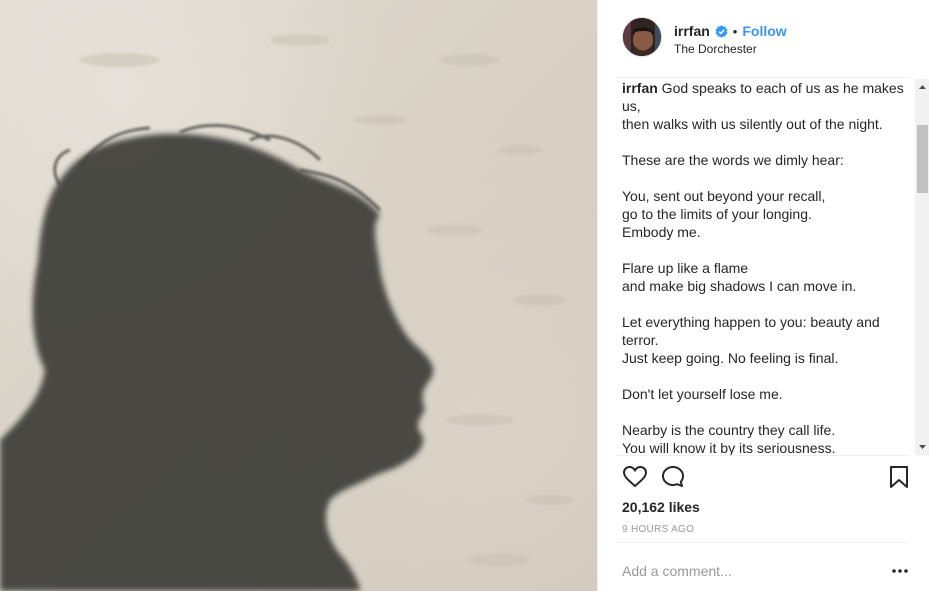  Describe the element at coordinates (747, 571) in the screenshot. I see `comment-input` at that location.